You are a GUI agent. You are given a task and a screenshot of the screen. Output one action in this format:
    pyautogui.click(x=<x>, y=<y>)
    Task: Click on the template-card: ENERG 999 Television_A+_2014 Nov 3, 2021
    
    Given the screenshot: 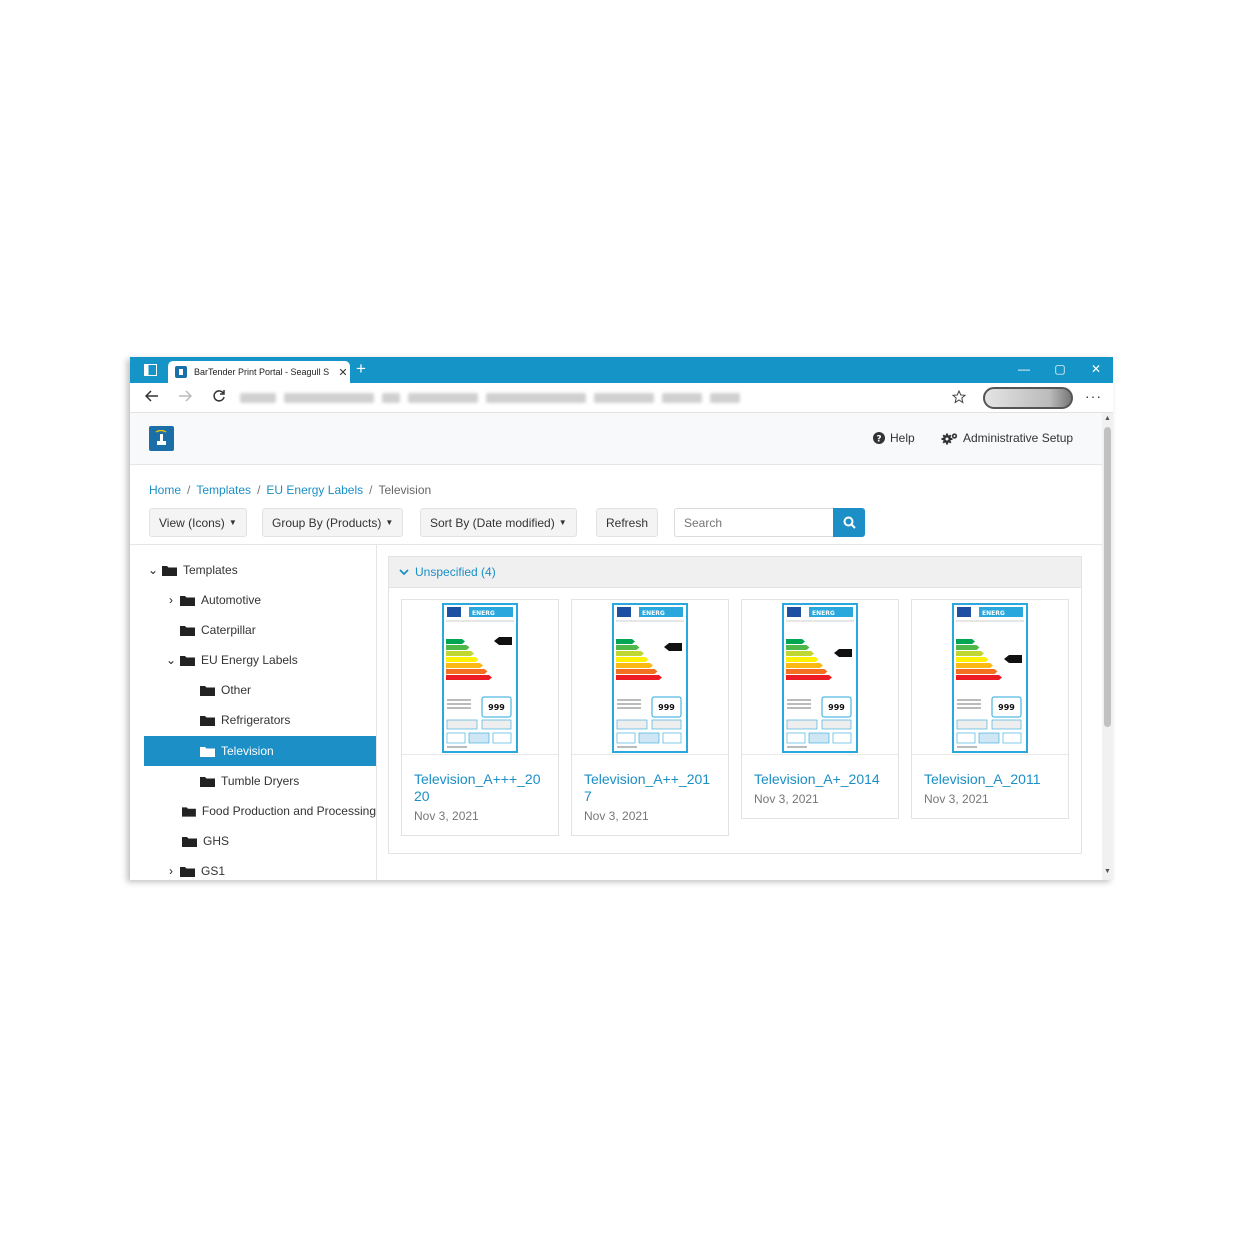 What is the action you would take?
    pyautogui.click(x=820, y=709)
    